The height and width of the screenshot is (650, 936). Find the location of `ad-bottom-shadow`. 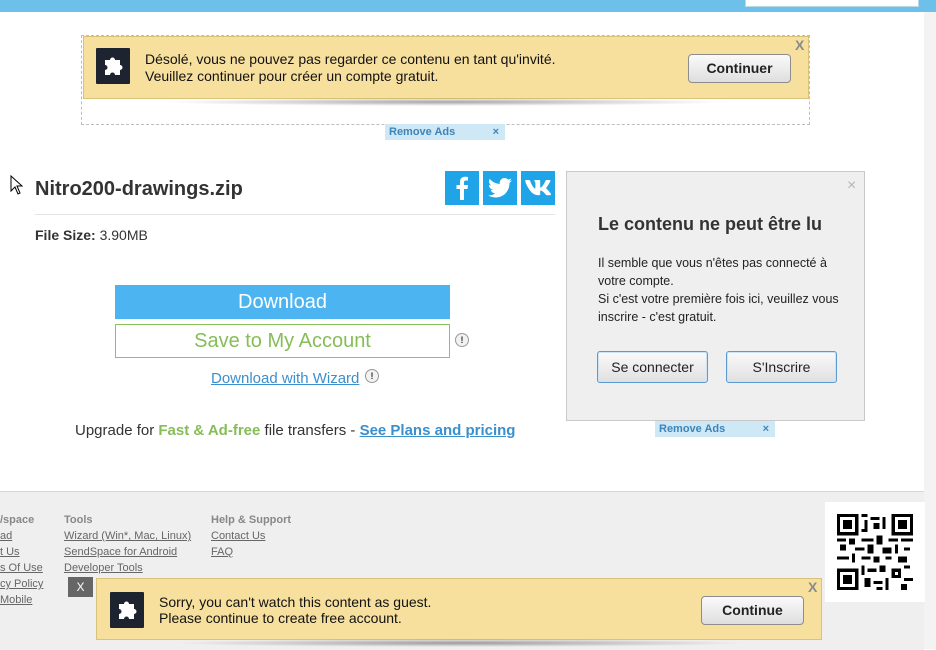

ad-bottom-shadow is located at coordinates (460, 643).